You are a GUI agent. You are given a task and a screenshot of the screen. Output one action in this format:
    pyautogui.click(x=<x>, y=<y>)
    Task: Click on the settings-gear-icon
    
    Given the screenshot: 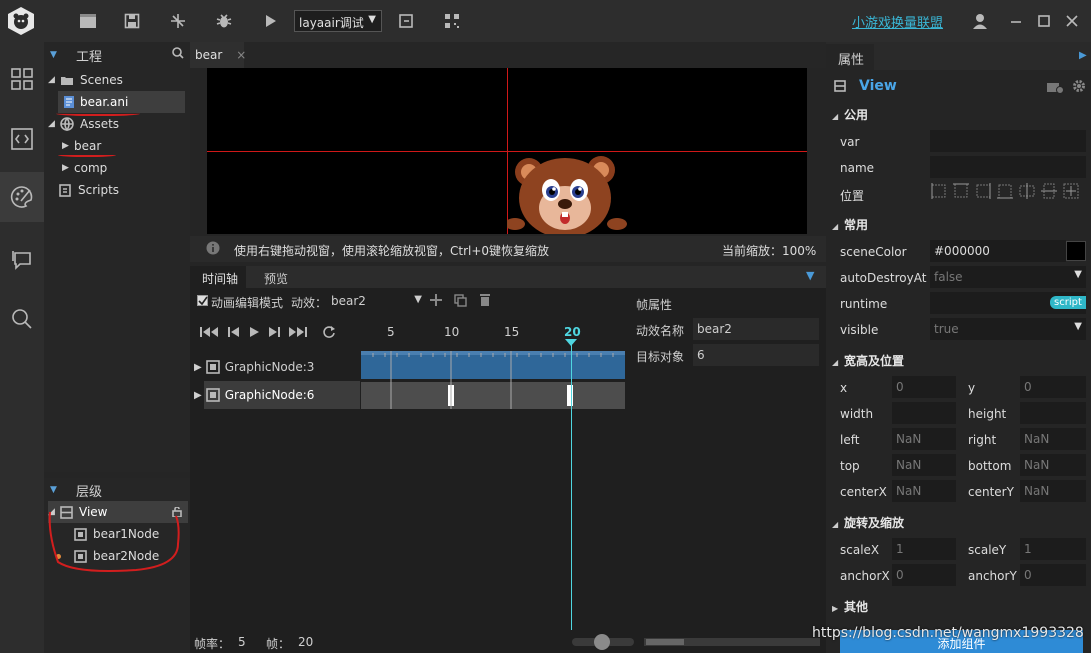 What is the action you would take?
    pyautogui.click(x=1079, y=86)
    